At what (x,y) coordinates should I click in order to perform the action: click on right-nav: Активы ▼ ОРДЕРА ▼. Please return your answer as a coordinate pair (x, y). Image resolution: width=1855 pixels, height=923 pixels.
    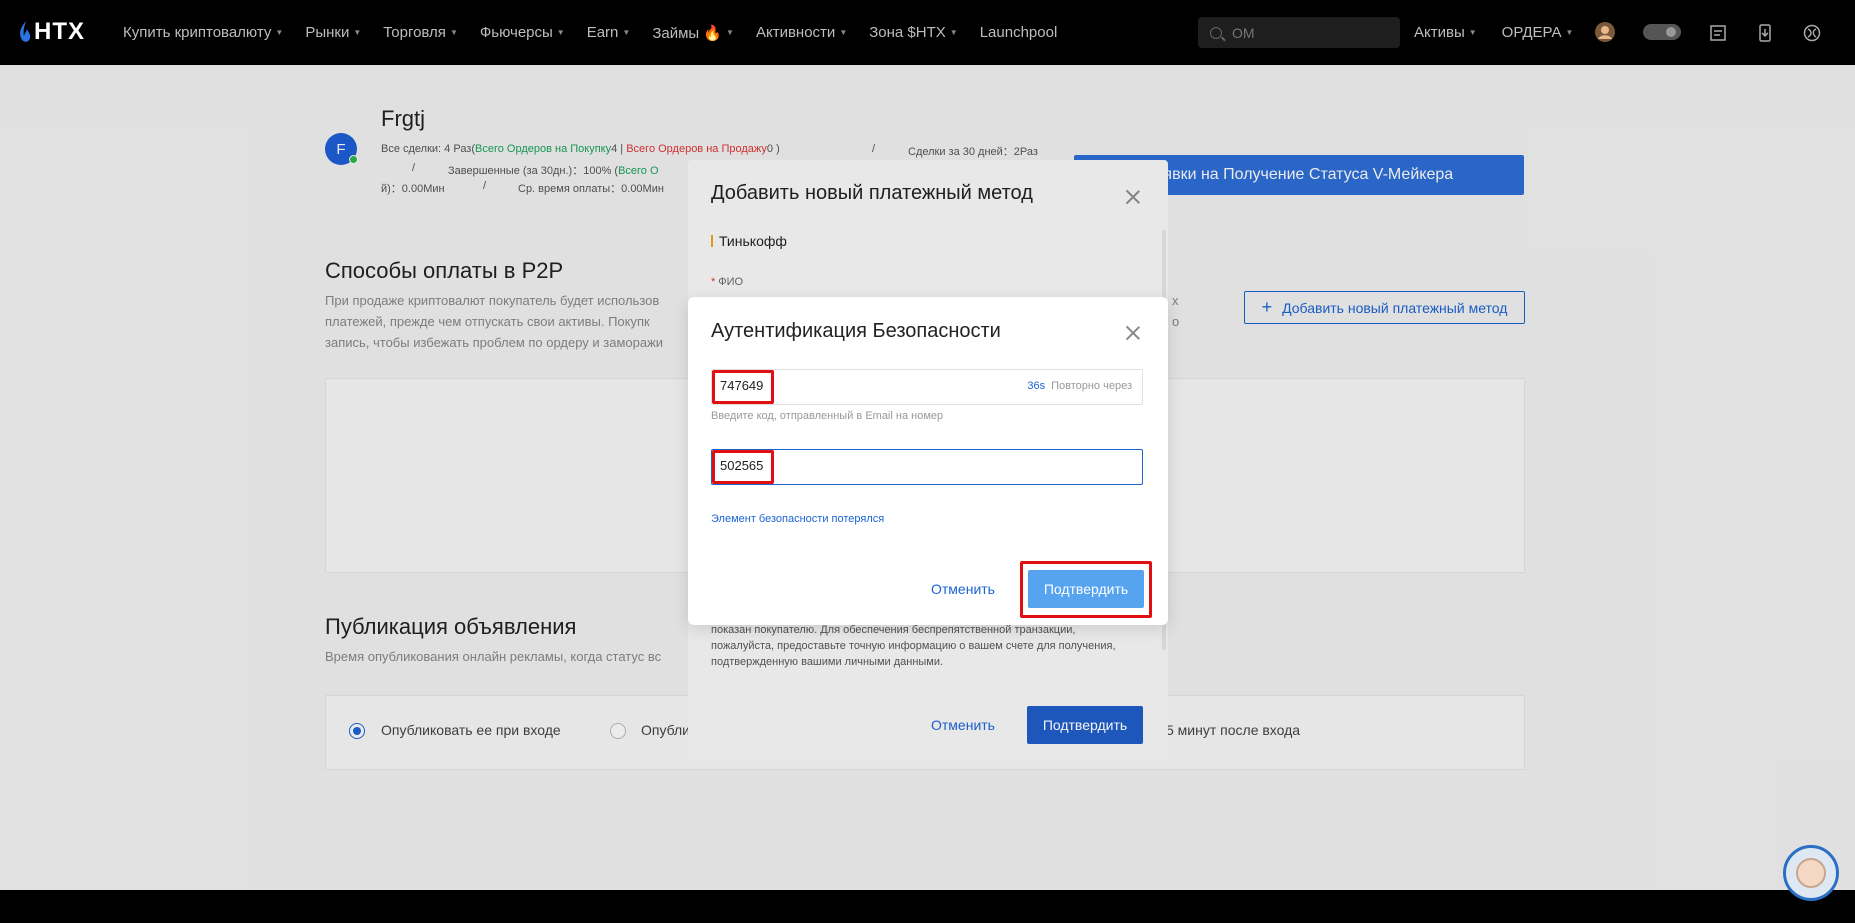
    Looking at the image, I should click on (1506, 32).